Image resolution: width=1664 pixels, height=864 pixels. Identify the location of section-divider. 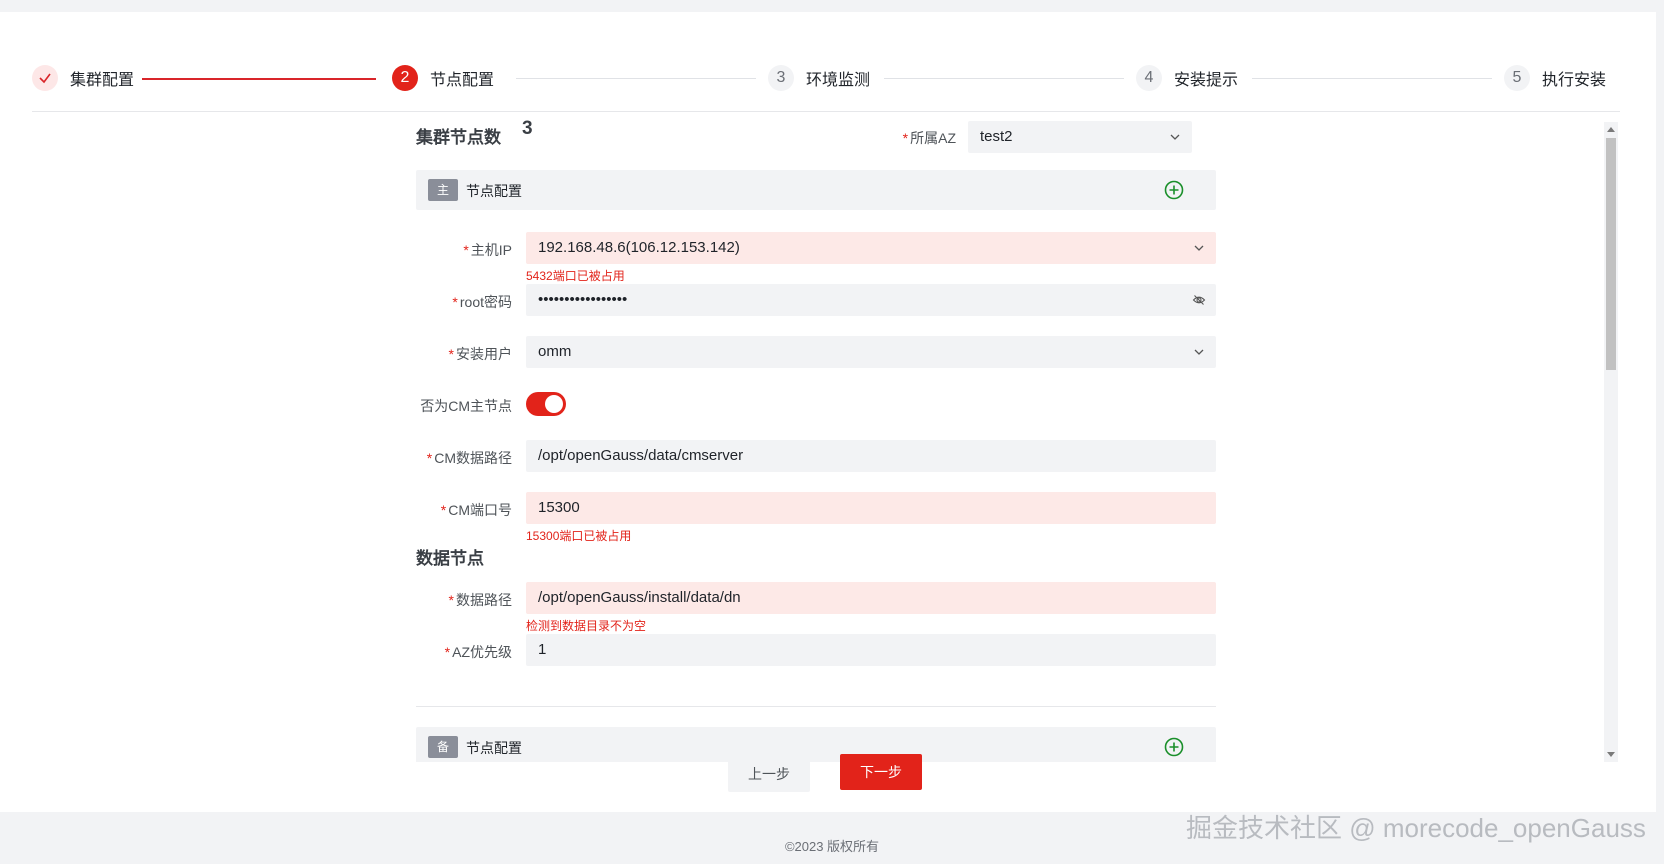
(816, 706).